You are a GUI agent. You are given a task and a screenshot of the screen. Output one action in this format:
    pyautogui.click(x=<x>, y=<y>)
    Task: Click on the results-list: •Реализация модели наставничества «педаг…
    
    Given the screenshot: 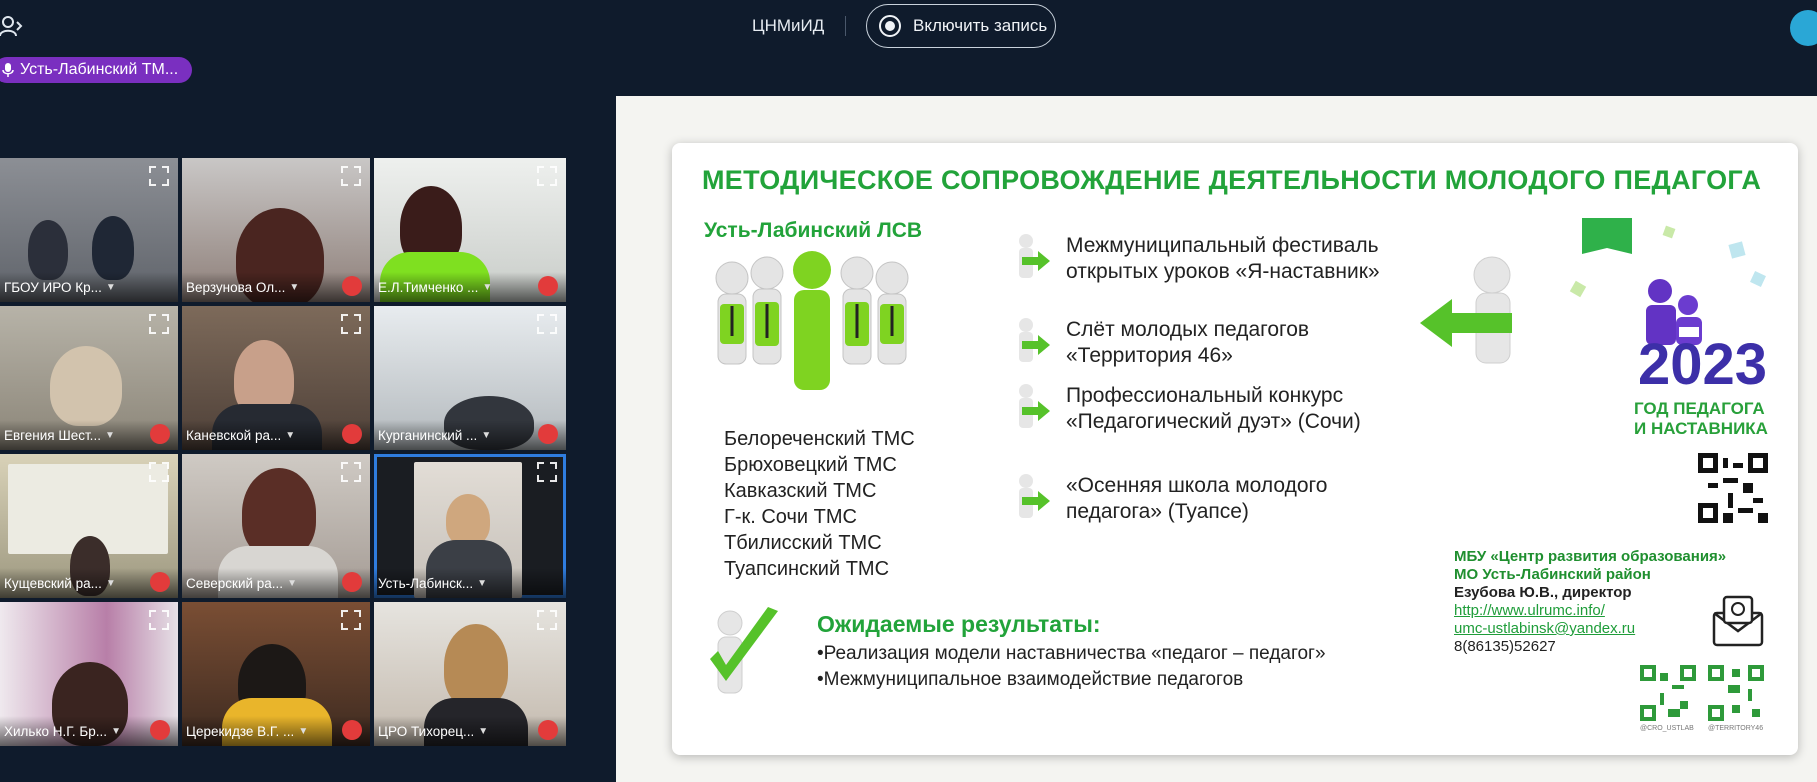 What is the action you would take?
    pyautogui.click(x=1071, y=667)
    